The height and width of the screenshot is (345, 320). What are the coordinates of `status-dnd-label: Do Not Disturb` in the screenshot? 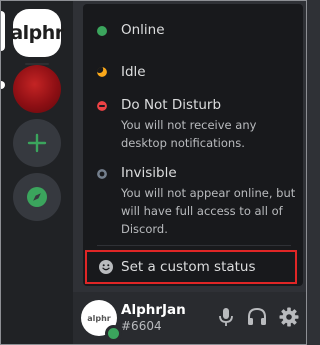 It's located at (171, 105).